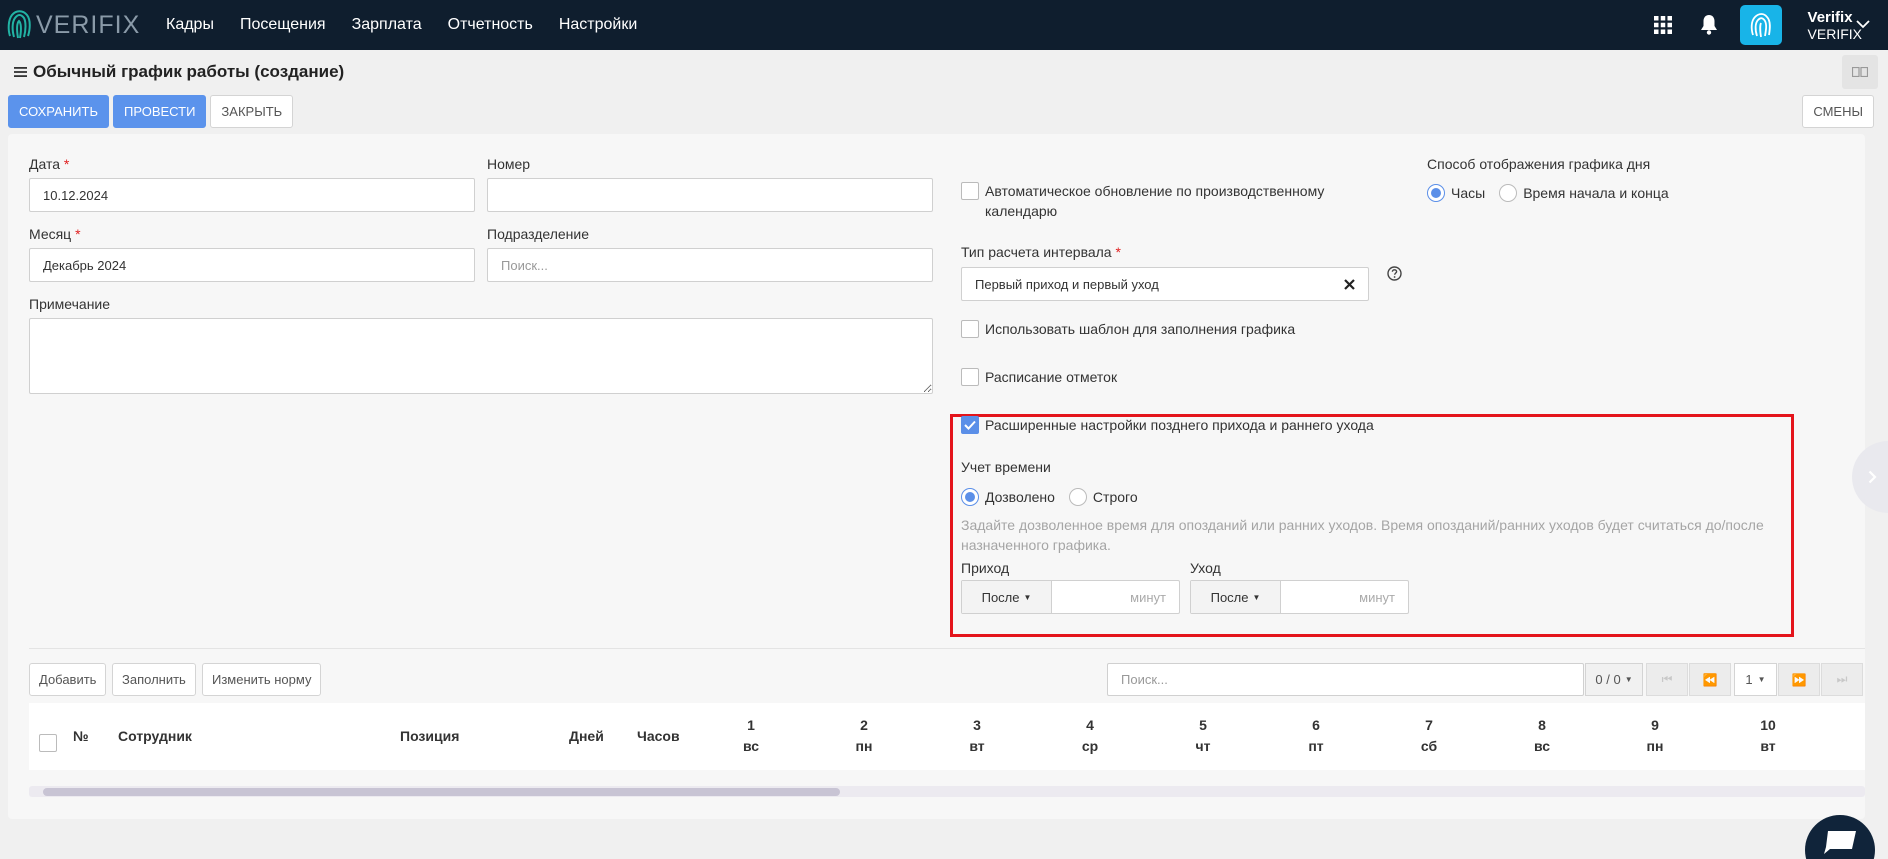  I want to click on page-title: Обычный график работы (создание), so click(189, 71).